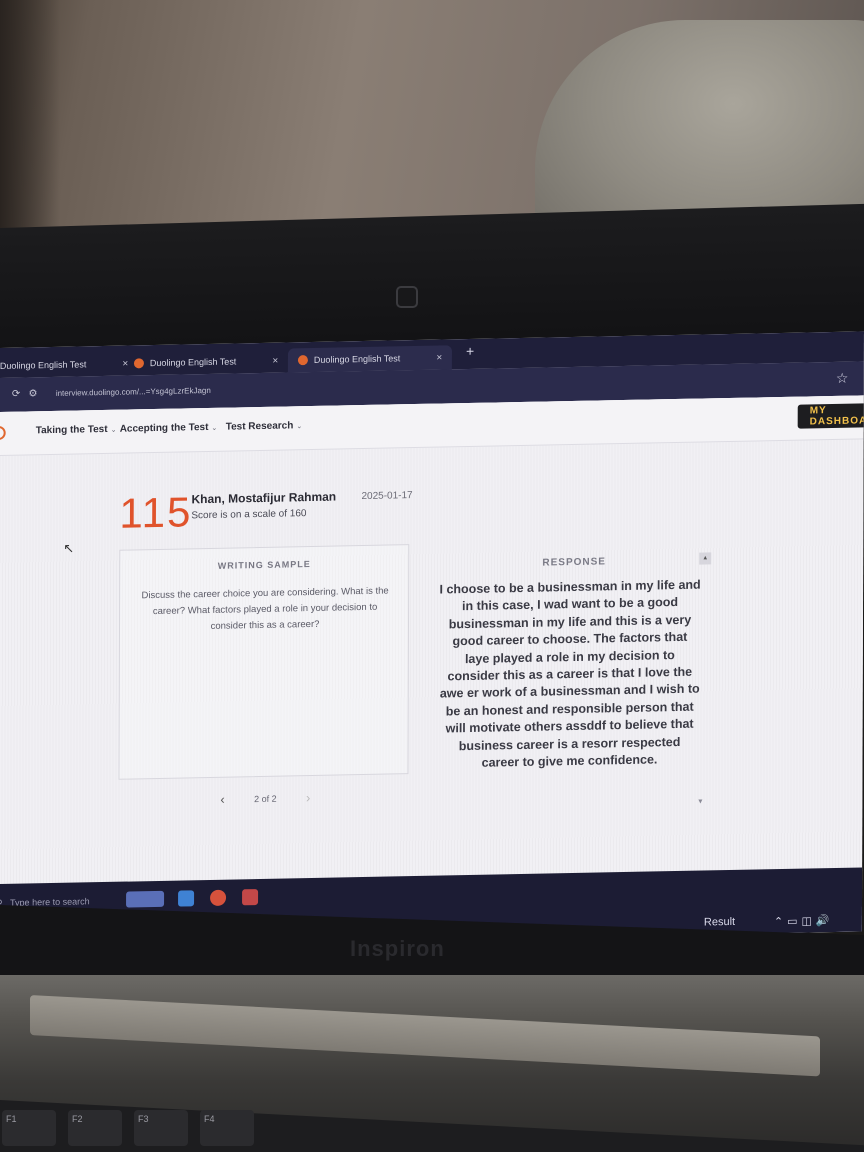  I want to click on test-date: 2025-01-17, so click(387, 496).